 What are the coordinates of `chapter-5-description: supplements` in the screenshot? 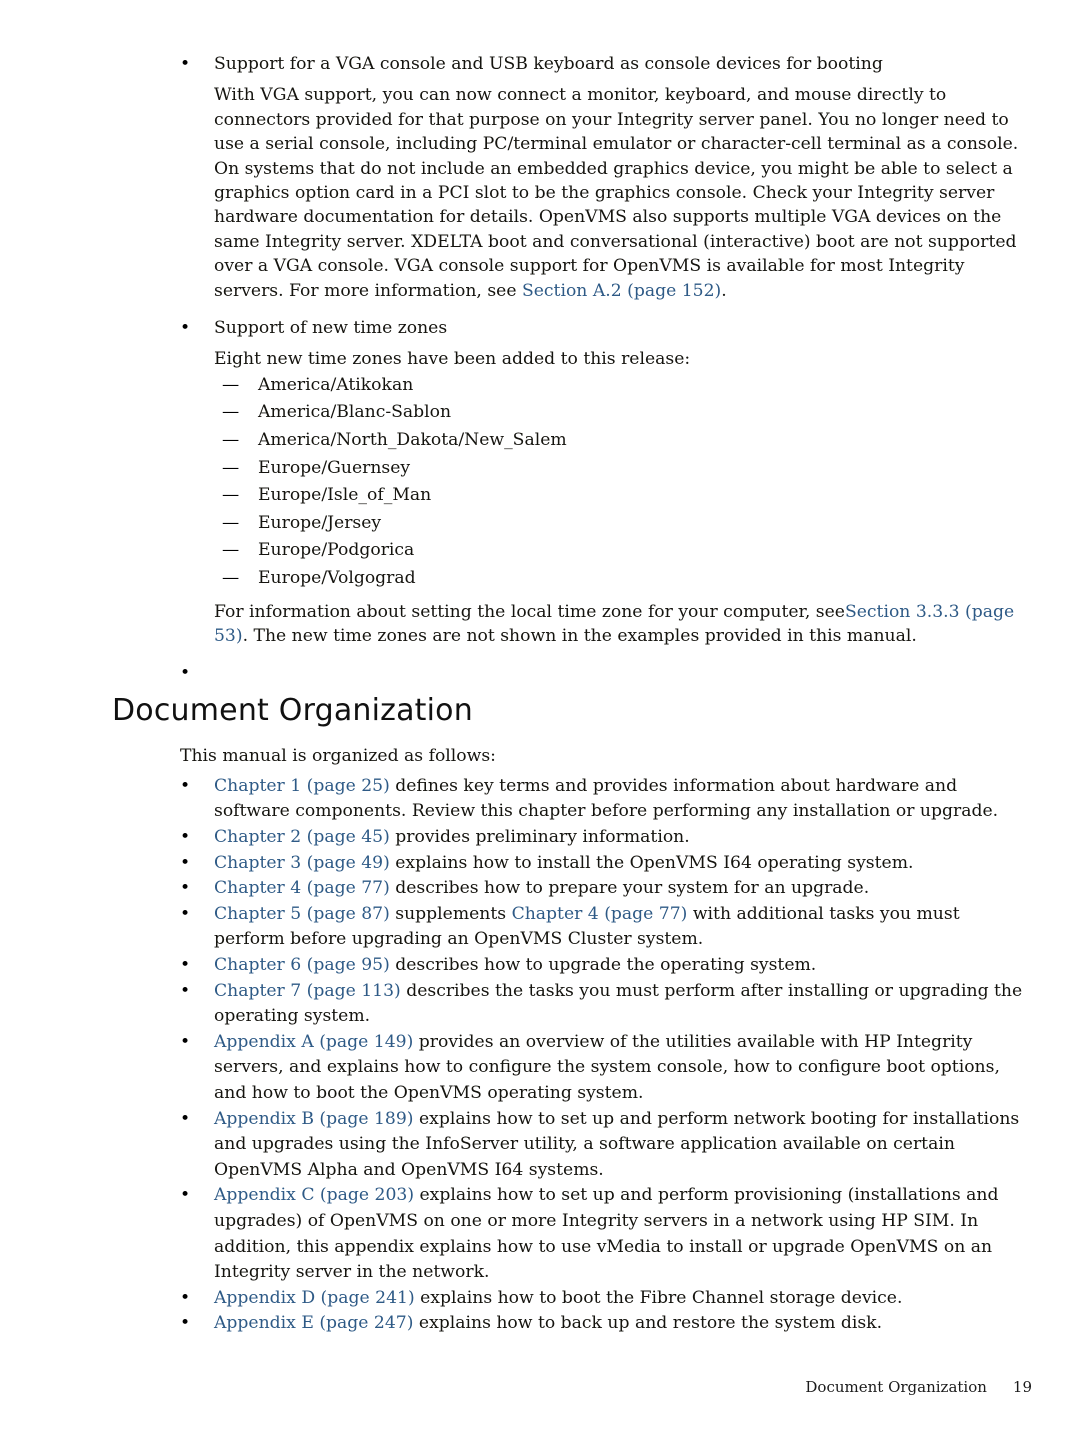 It's located at (450, 913).